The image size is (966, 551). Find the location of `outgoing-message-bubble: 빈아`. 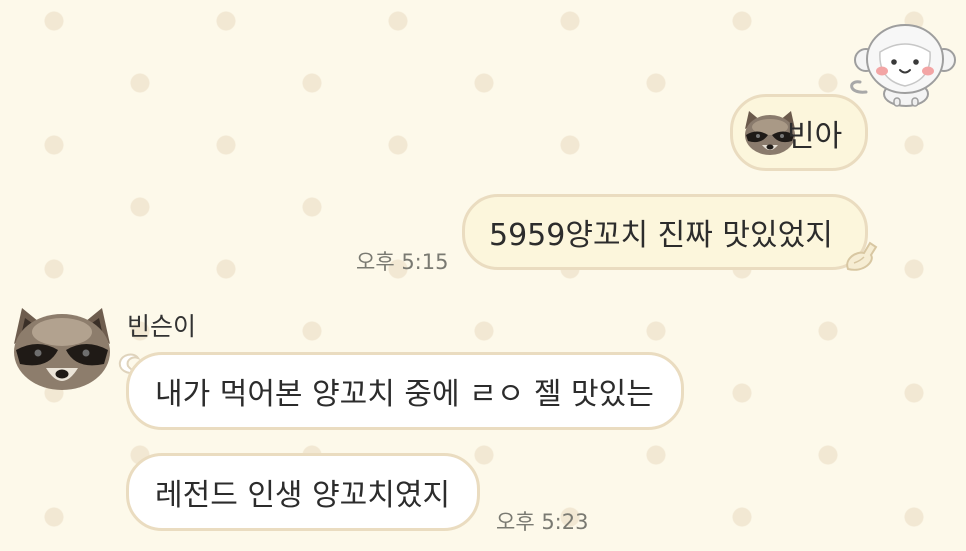

outgoing-message-bubble: 빈아 is located at coordinates (799, 132).